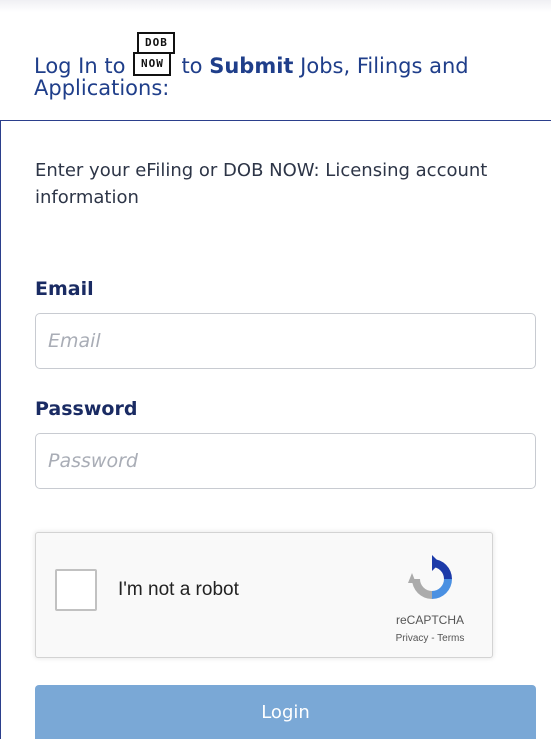 This screenshot has width=551, height=739. Describe the element at coordinates (285, 461) in the screenshot. I see `password-input` at that location.